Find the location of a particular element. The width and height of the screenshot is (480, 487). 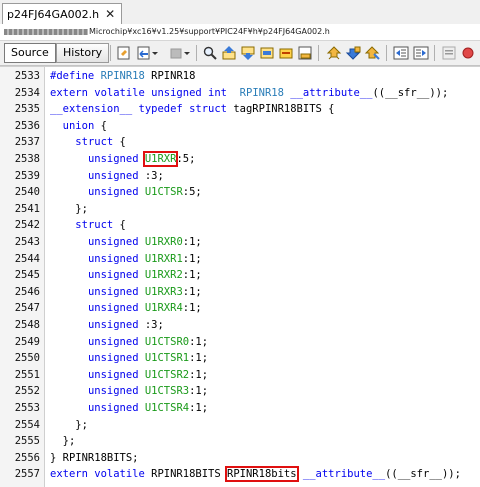

editor-tab-bar: p24FJ64GA002.h ✕ is located at coordinates (240, 12).